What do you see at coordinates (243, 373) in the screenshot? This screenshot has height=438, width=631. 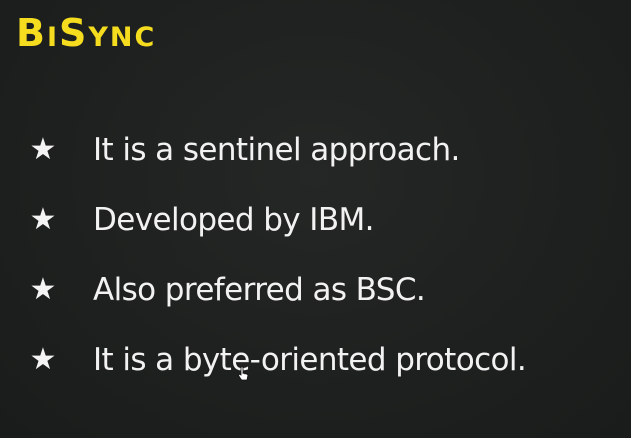 I see `hand-pointer-icon` at bounding box center [243, 373].